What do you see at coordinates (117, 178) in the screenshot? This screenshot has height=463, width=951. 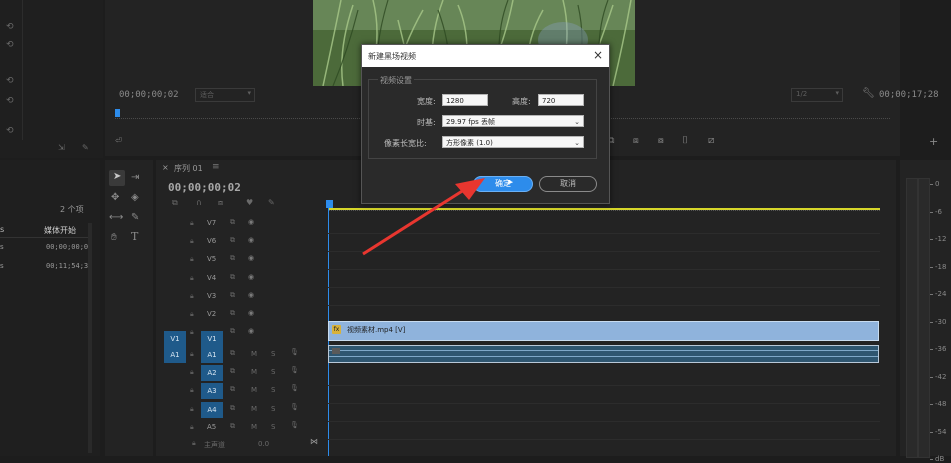 I see `selection-tool: ➤` at bounding box center [117, 178].